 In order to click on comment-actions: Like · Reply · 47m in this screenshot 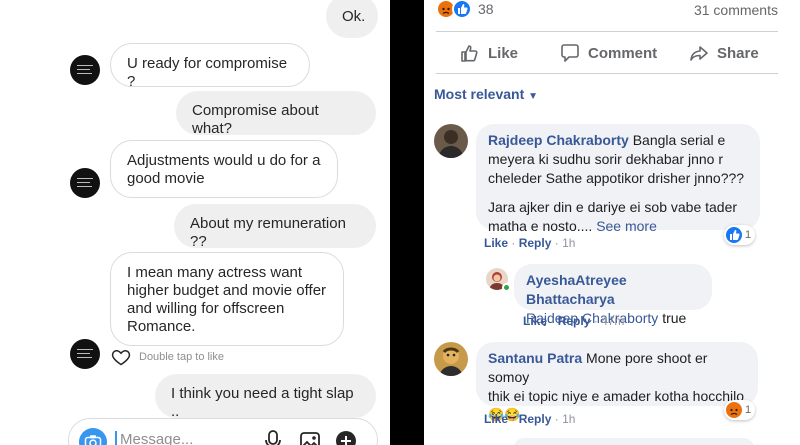, I will do `click(573, 321)`.